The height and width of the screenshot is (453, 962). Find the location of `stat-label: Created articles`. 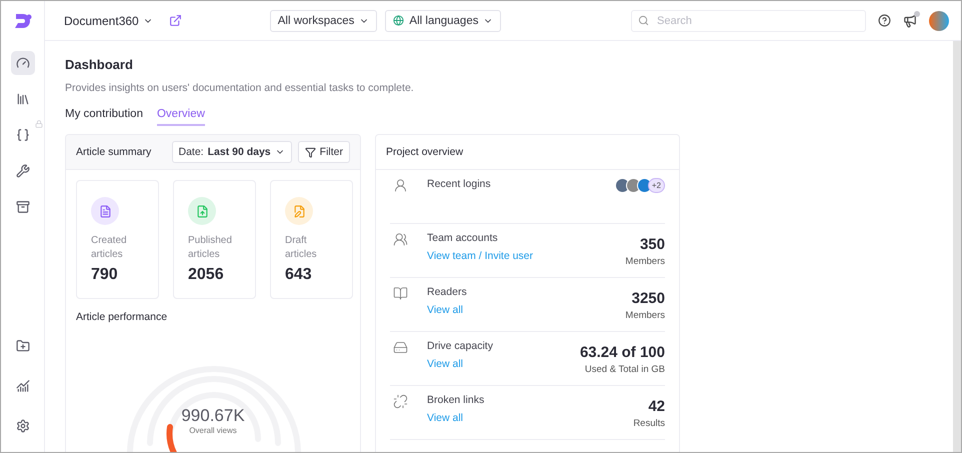

stat-label: Created articles is located at coordinates (109, 248).